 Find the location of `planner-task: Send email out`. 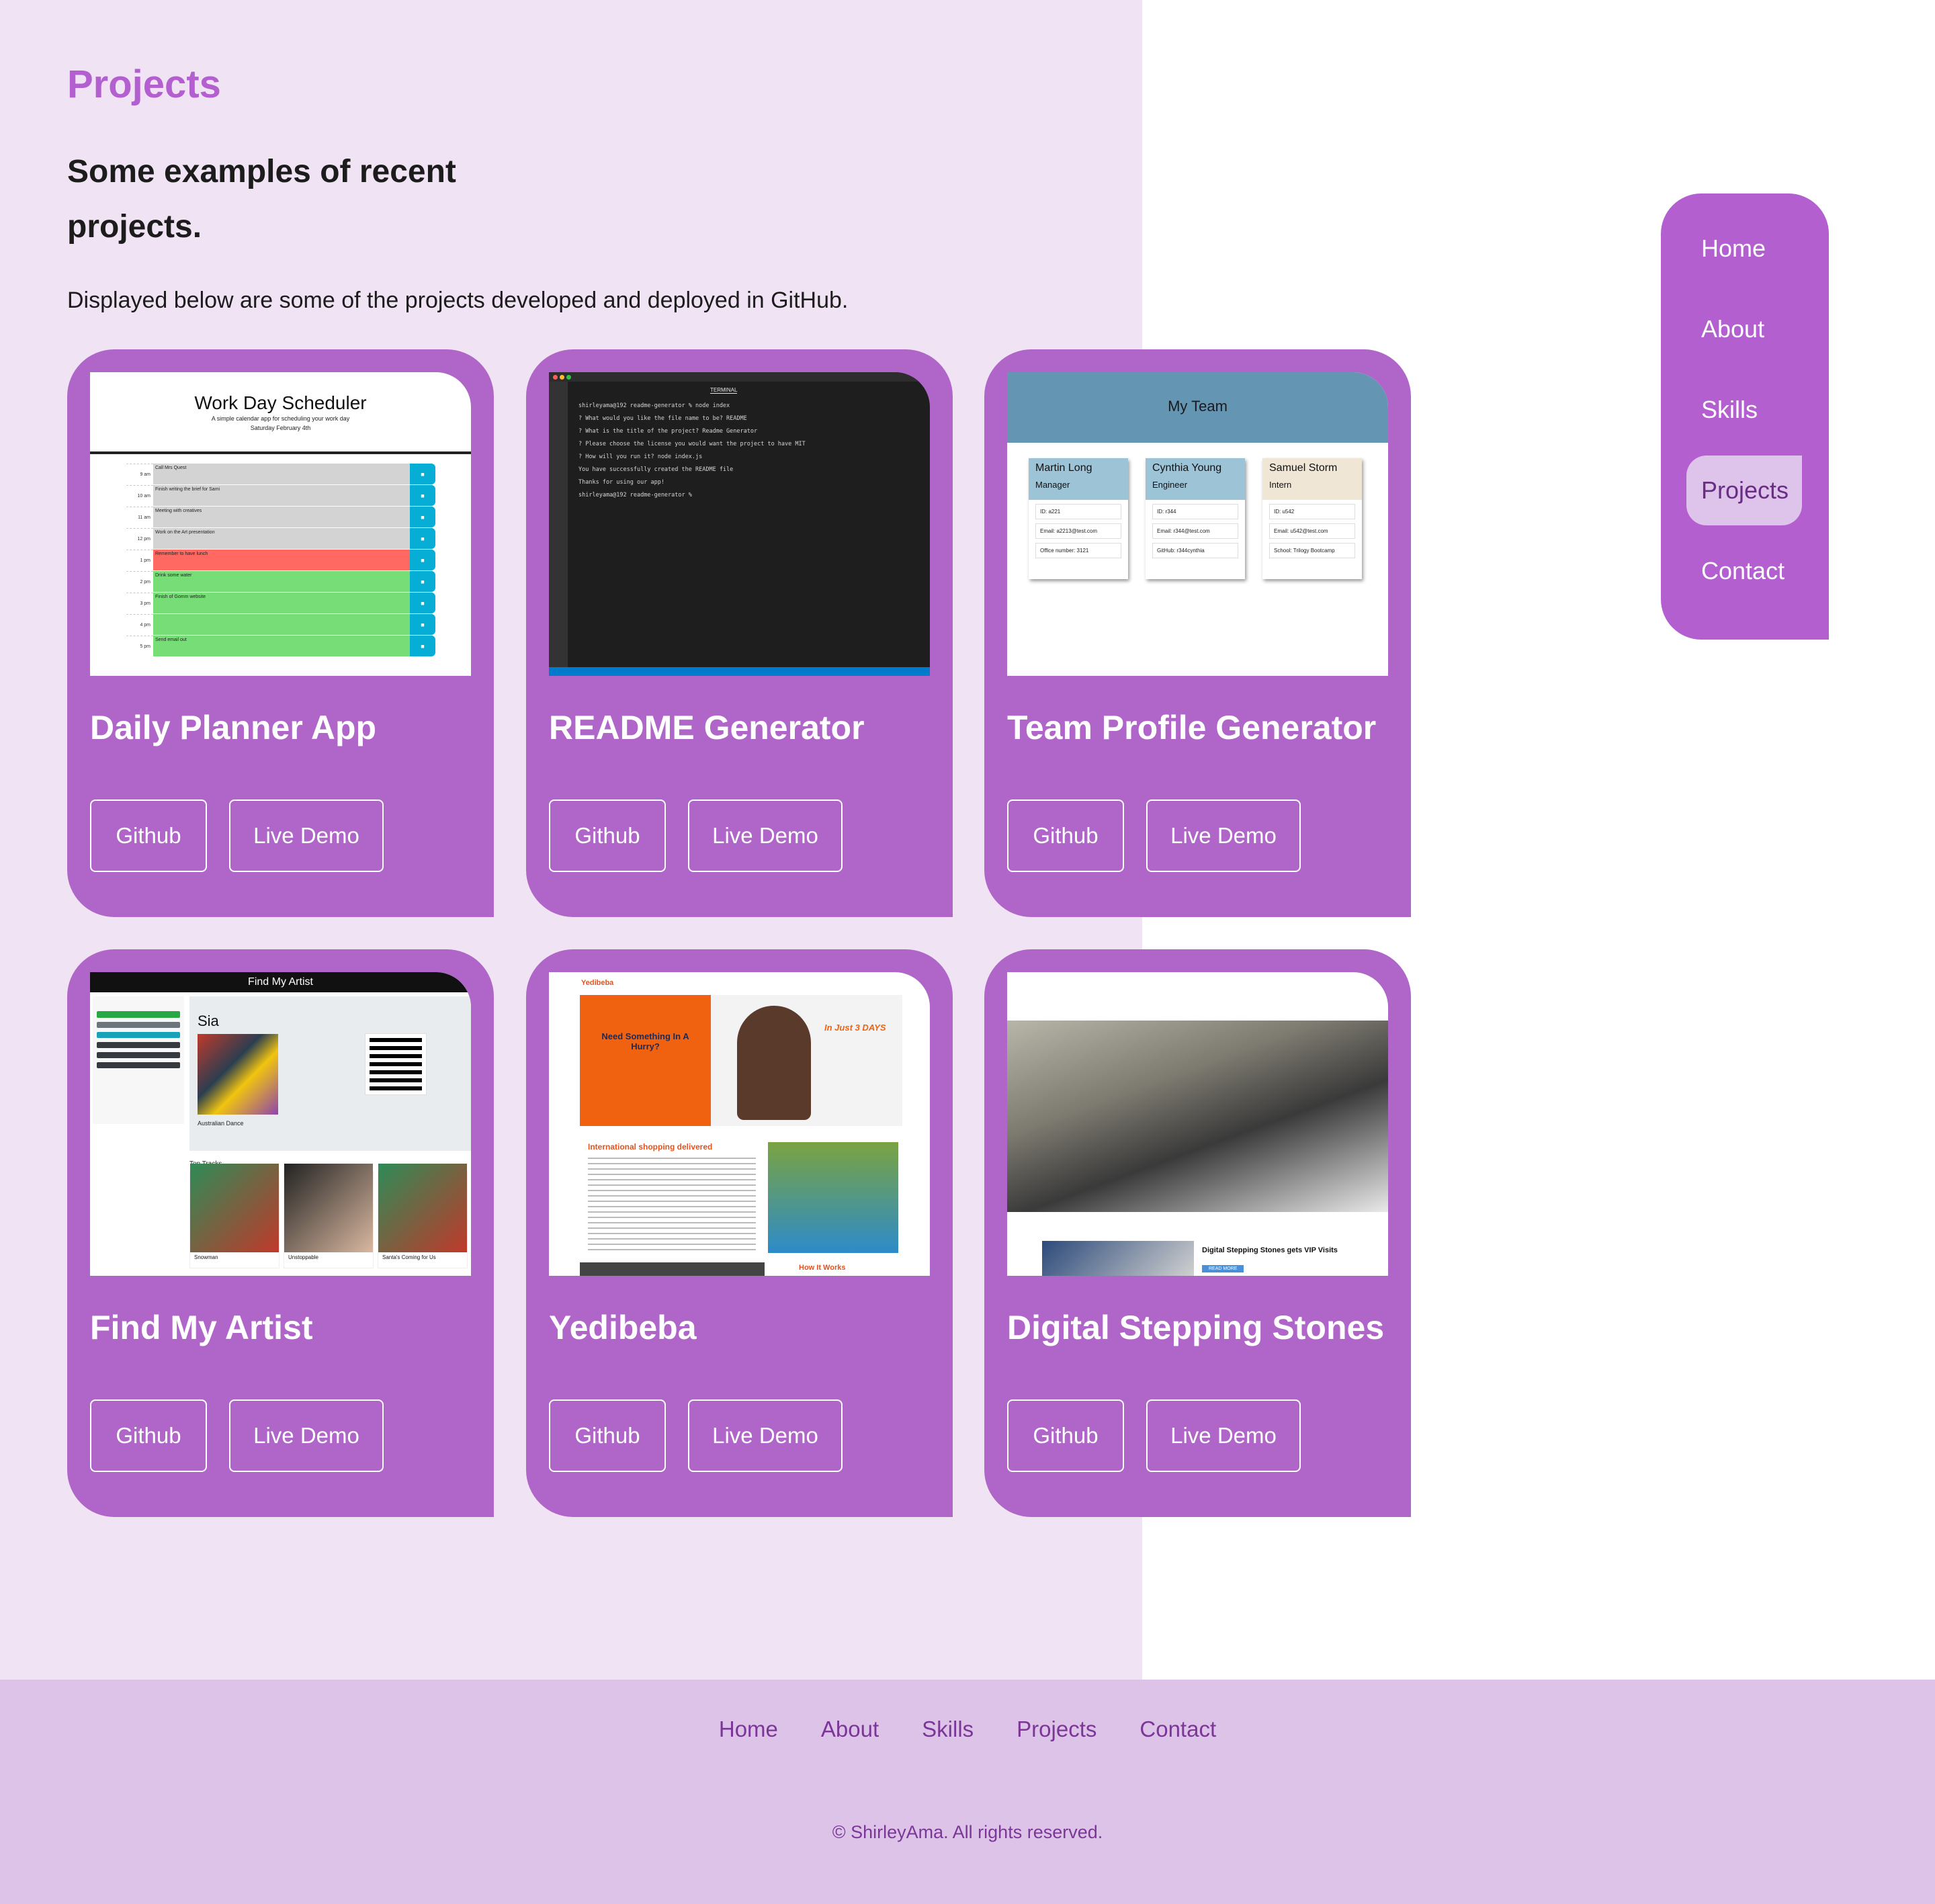

planner-task: Send email out is located at coordinates (281, 646).